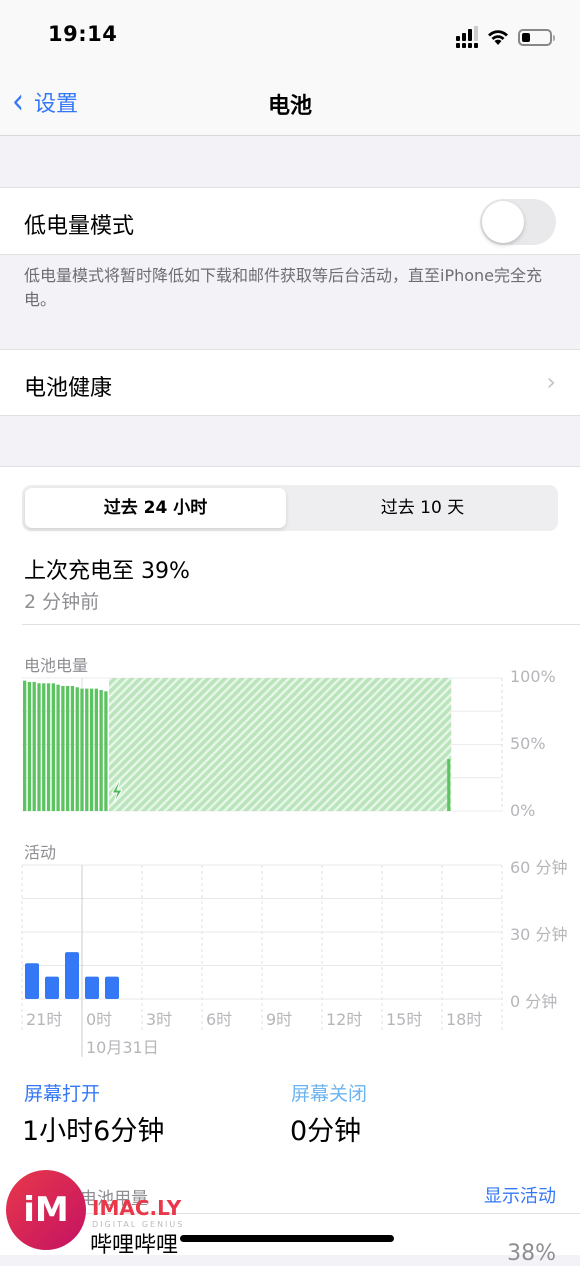  What do you see at coordinates (326, 1131) in the screenshot?
I see `screen-off-value: 0分钟` at bounding box center [326, 1131].